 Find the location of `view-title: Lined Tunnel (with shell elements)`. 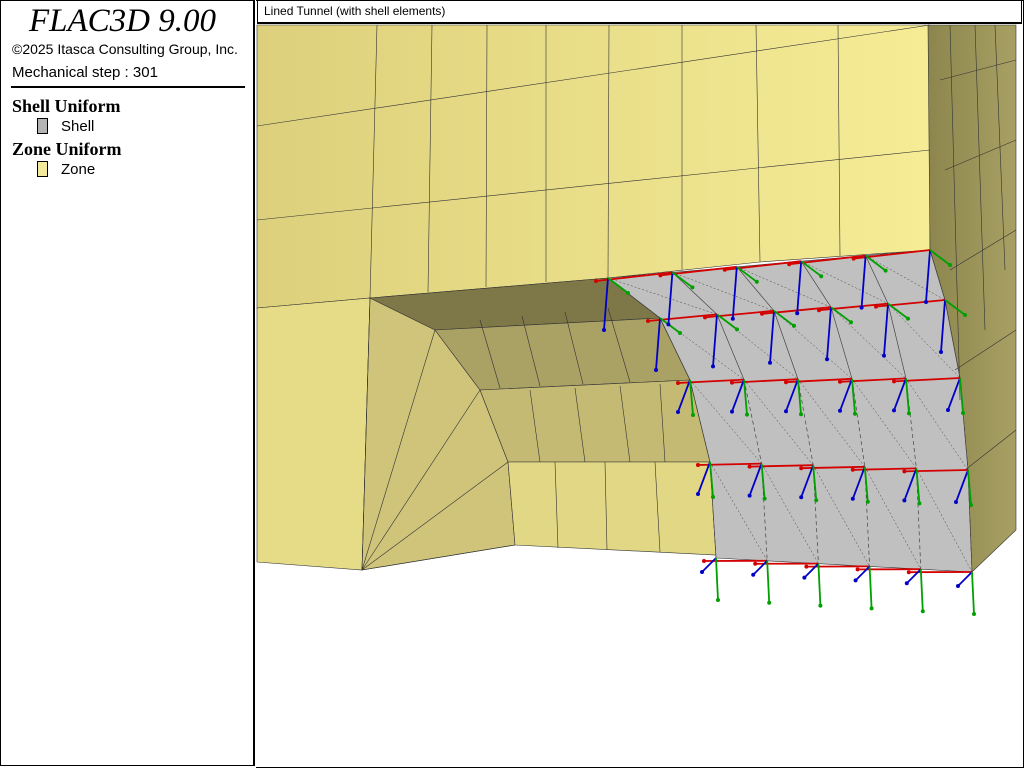

view-title: Lined Tunnel (with shell elements) is located at coordinates (639, 12).